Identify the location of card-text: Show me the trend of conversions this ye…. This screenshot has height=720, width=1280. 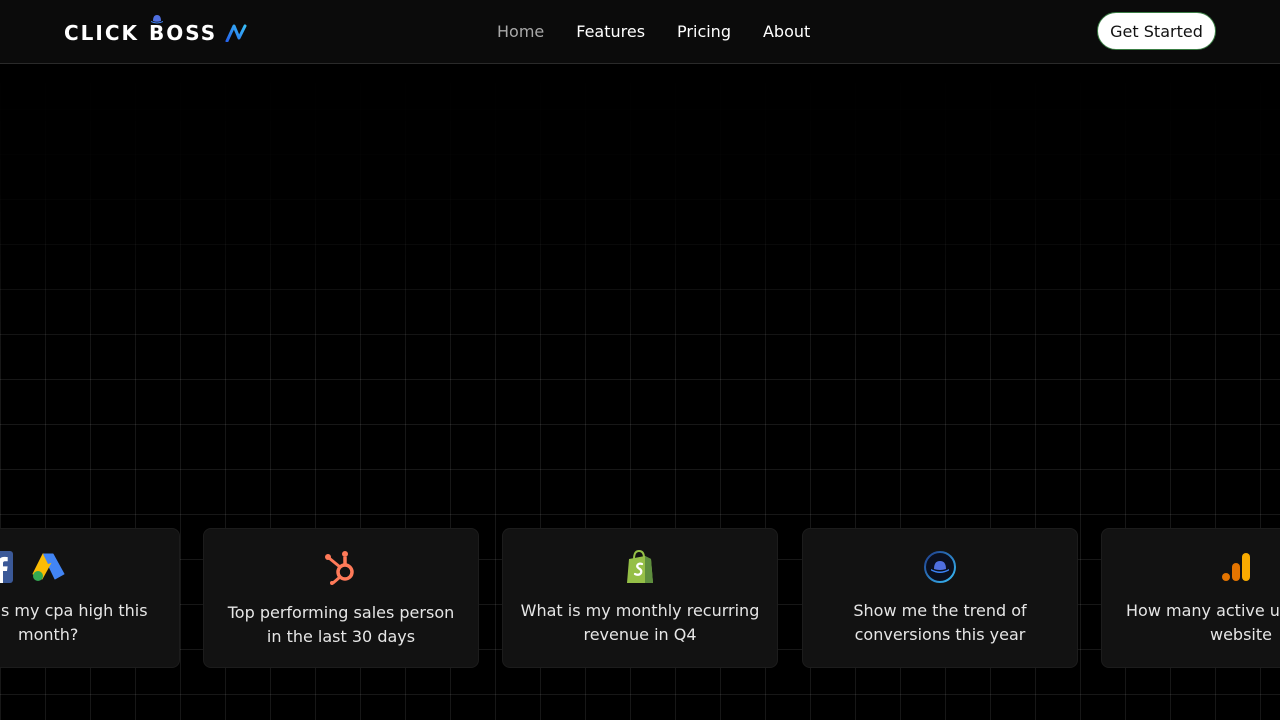
(940, 622).